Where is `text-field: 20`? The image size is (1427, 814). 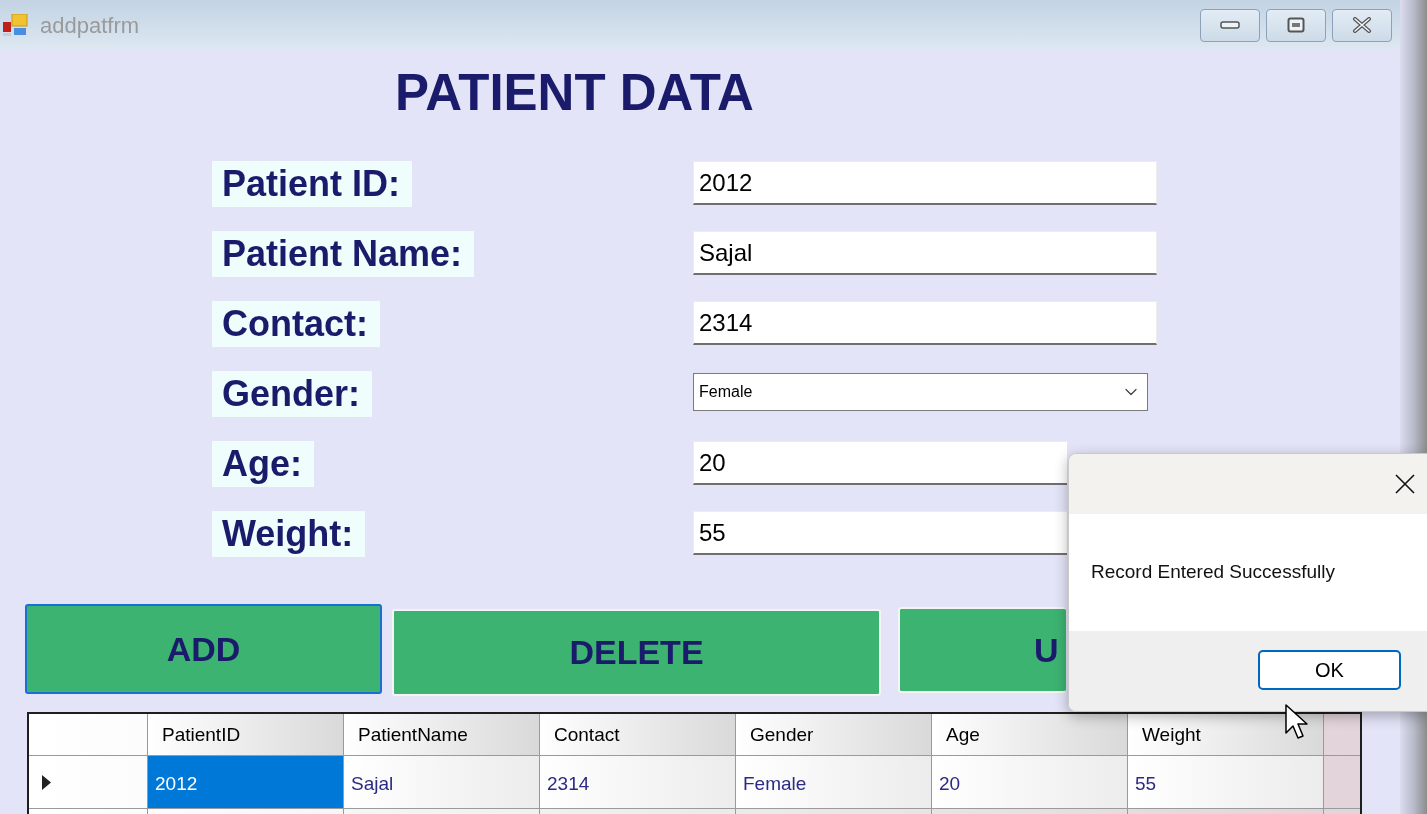 text-field: 20 is located at coordinates (880, 463).